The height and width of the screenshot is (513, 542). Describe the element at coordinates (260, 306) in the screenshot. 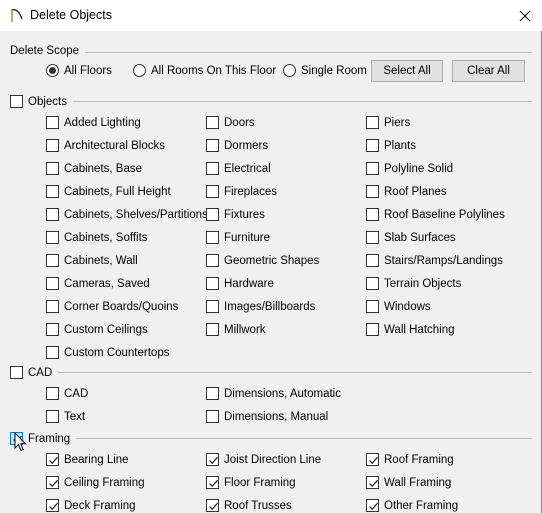

I see `checkbox-item: Images/Billboards` at that location.